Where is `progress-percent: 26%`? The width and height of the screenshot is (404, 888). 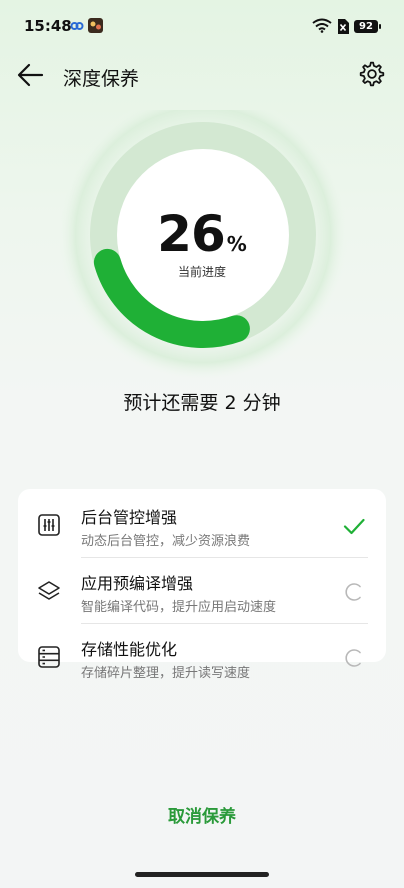 progress-percent: 26% is located at coordinates (202, 234).